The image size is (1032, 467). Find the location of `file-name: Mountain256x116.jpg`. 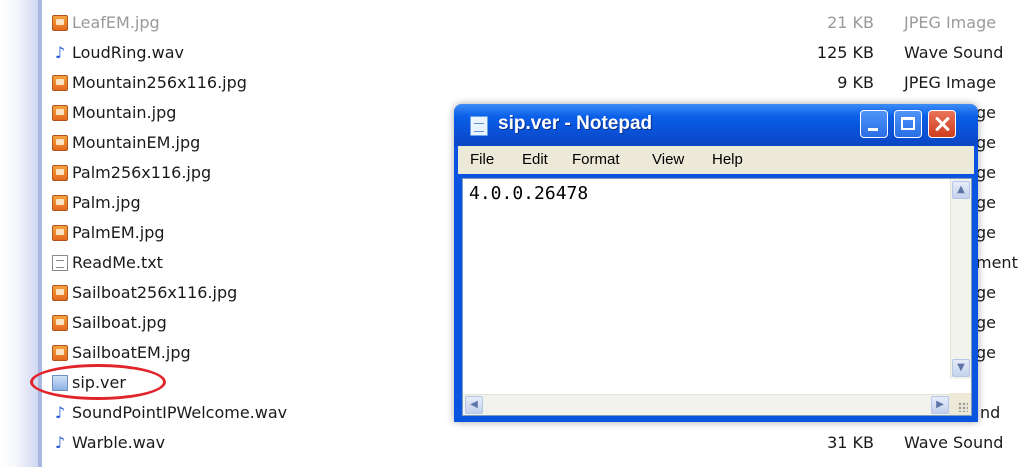

file-name: Mountain256x116.jpg is located at coordinates (159, 82).